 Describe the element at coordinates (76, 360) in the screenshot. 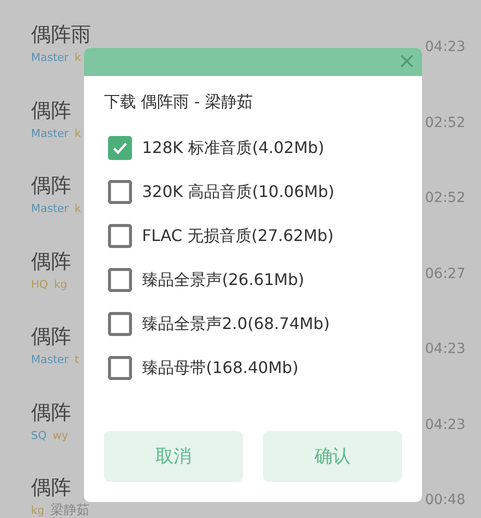

I see `quality-tag: t` at that location.